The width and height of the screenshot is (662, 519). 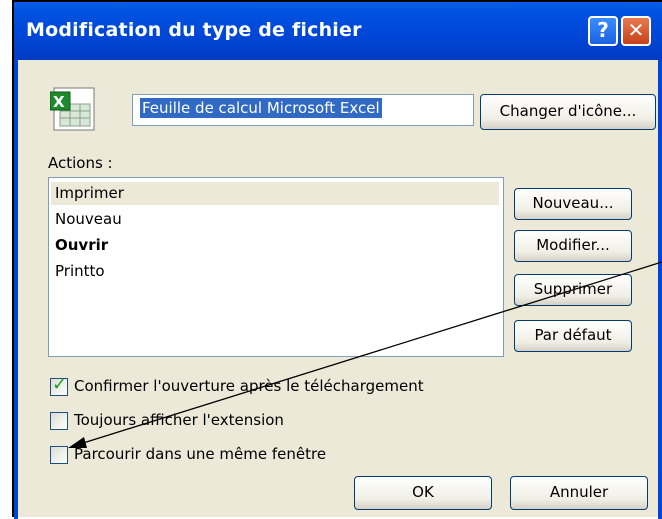 I want to click on show-extension-label: Toujours afficher l'extension, so click(x=179, y=420).